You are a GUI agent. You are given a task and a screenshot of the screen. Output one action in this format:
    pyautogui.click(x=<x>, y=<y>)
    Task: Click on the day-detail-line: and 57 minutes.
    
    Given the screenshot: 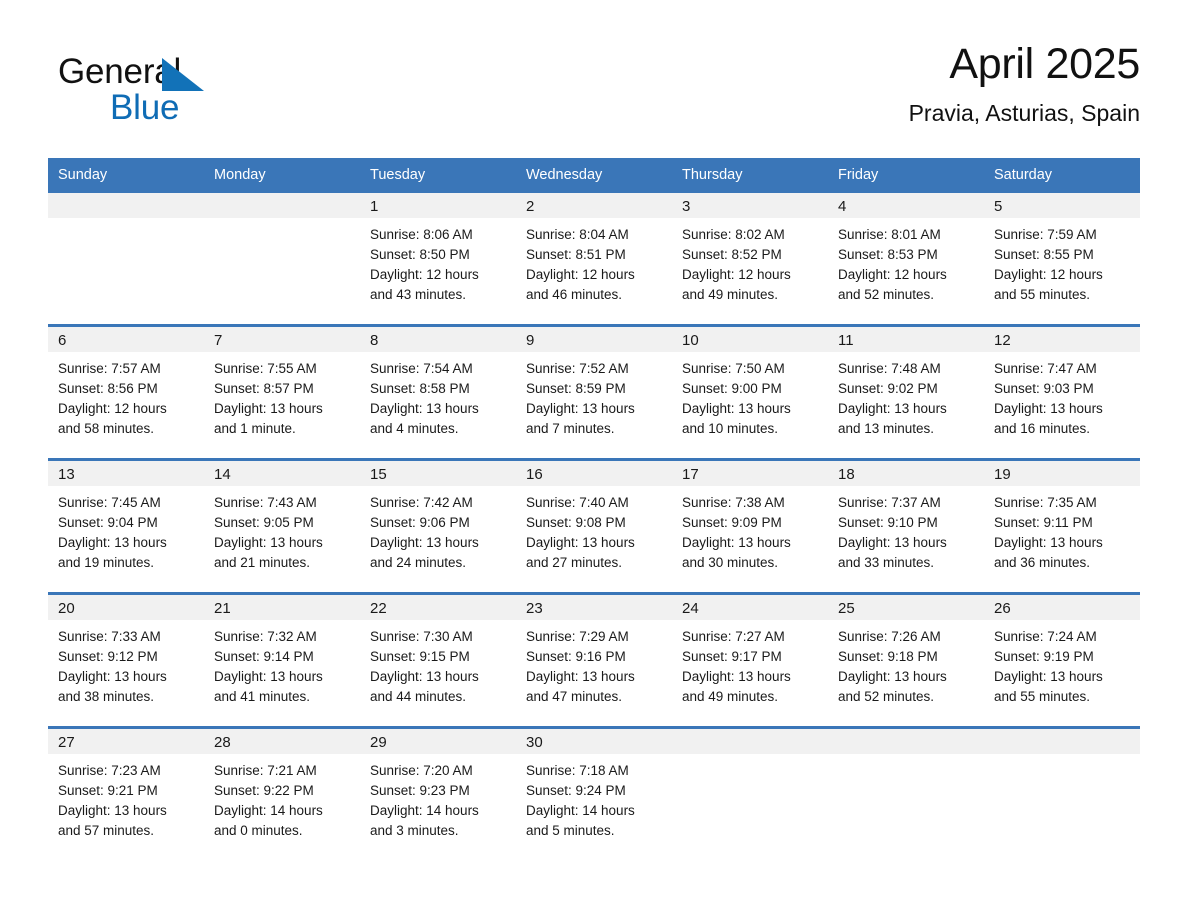 What is the action you would take?
    pyautogui.click(x=106, y=830)
    